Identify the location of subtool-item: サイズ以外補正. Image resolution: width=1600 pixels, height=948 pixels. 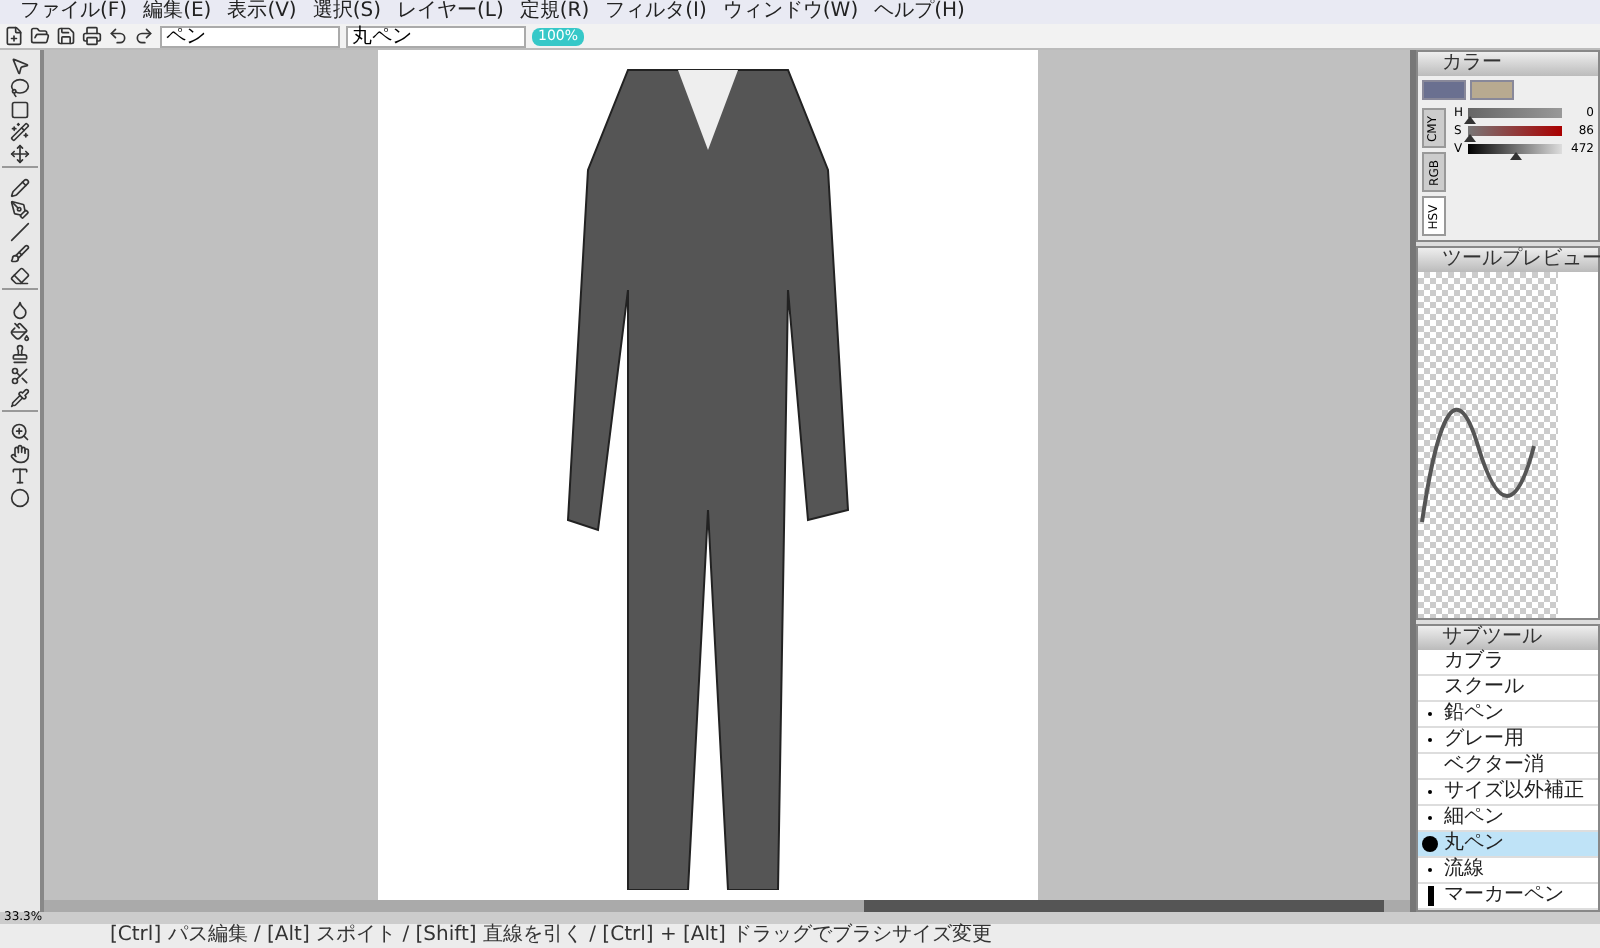
(1508, 793).